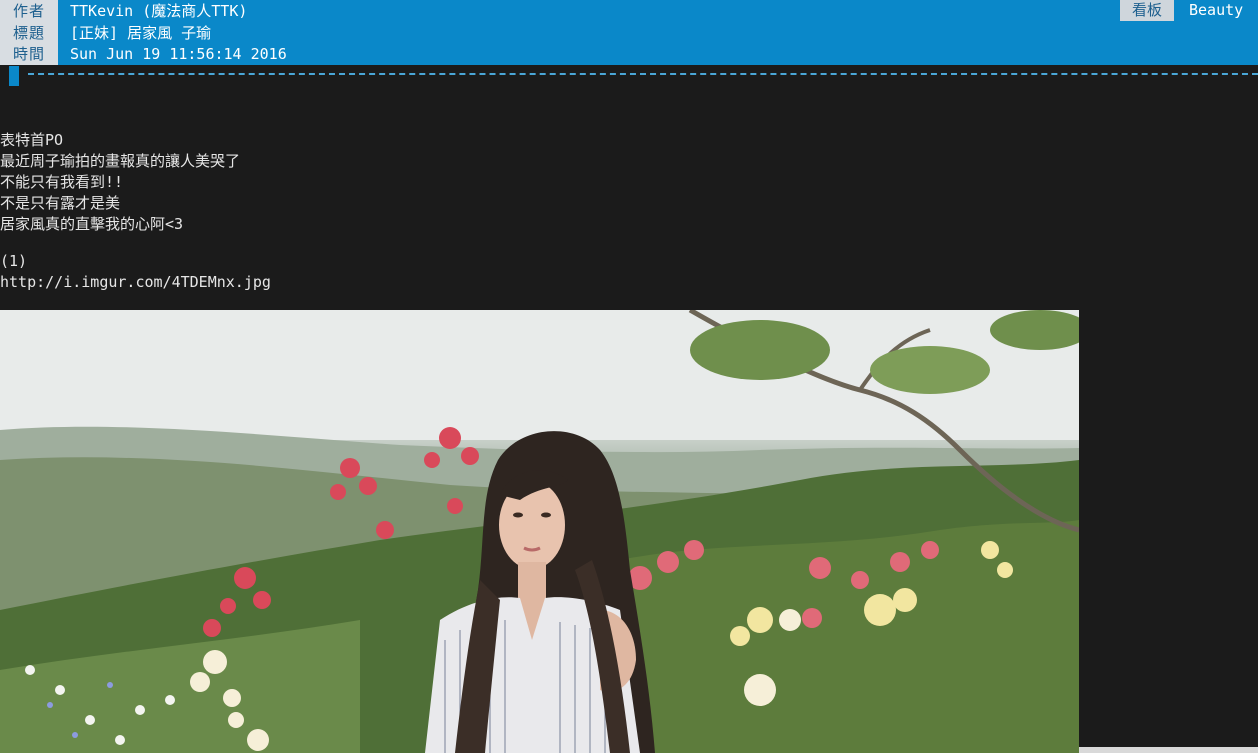  Describe the element at coordinates (1147, 10) in the screenshot. I see `board-label: 看板` at that location.